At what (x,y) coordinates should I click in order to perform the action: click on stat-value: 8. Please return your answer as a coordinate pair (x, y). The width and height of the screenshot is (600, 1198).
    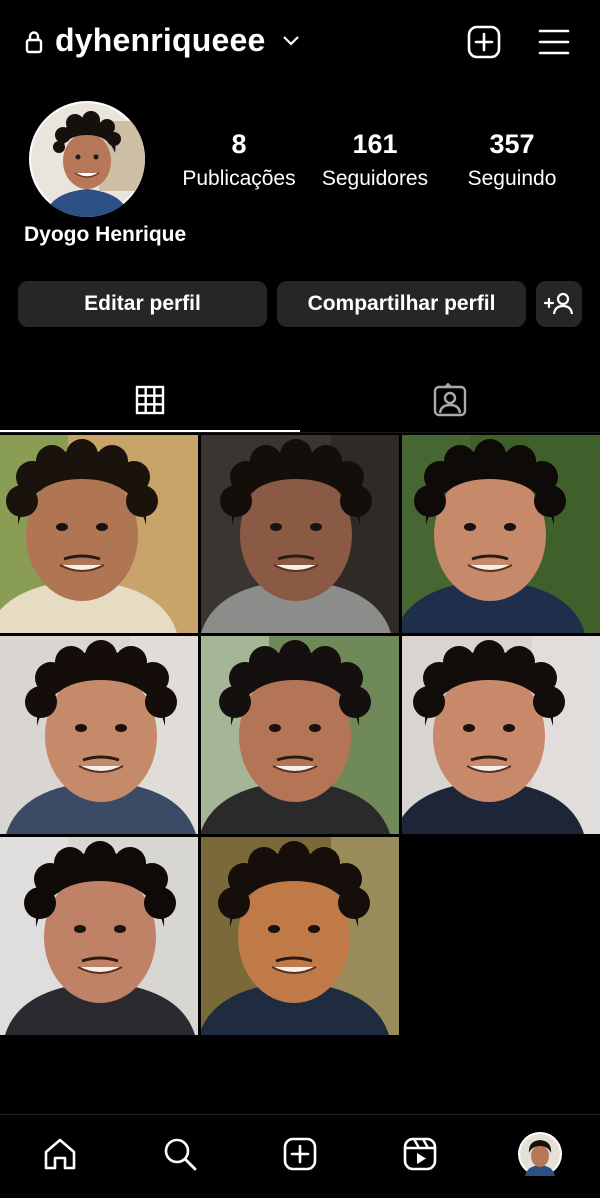
    Looking at the image, I should click on (239, 144).